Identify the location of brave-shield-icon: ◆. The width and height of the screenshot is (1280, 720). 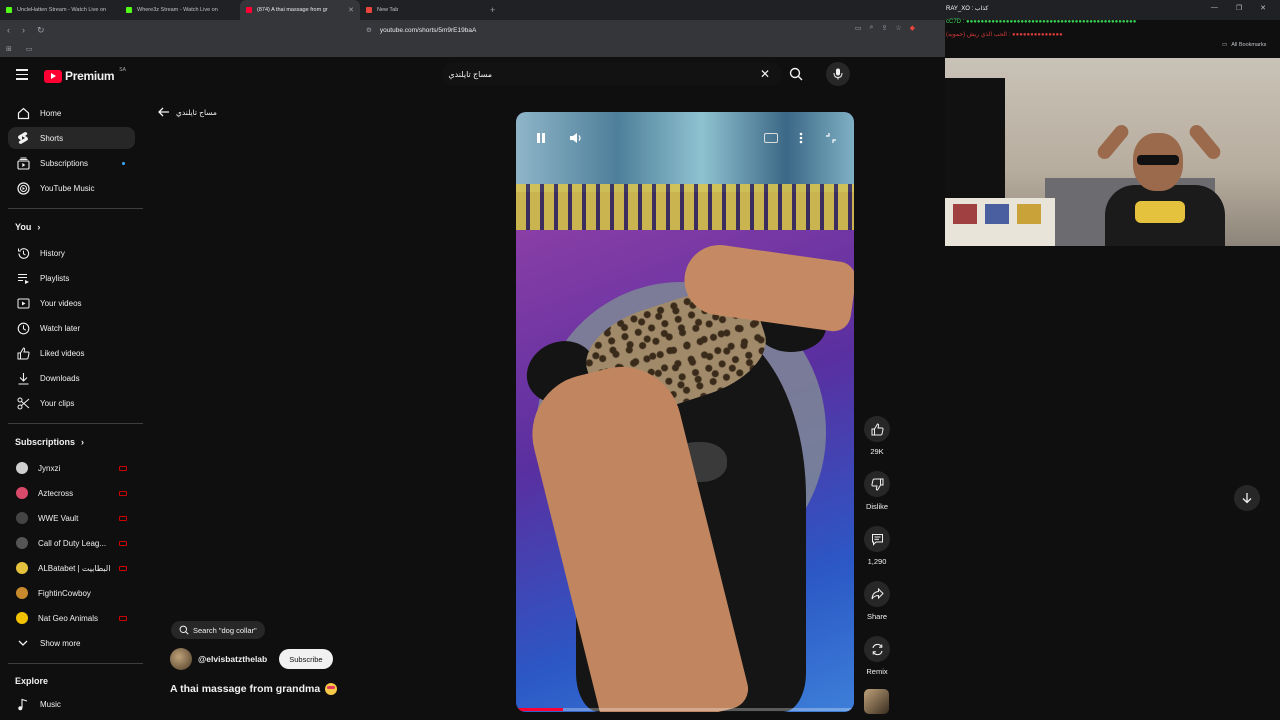
(912, 28).